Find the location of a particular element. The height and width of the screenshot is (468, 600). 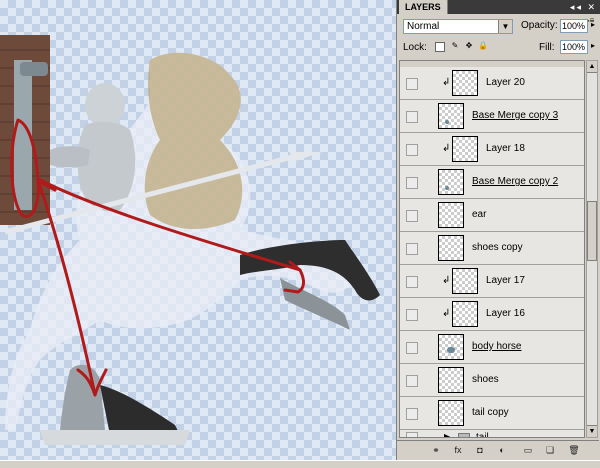

panel-window-buttons: ◂◂ ✕ is located at coordinates (583, 7).